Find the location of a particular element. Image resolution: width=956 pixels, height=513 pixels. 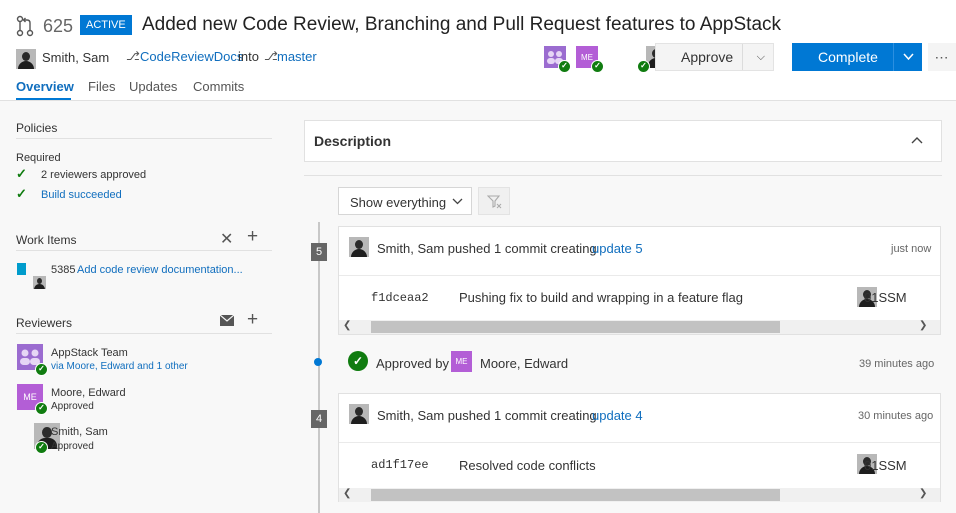

complete-button-group: Complete is located at coordinates (857, 57).